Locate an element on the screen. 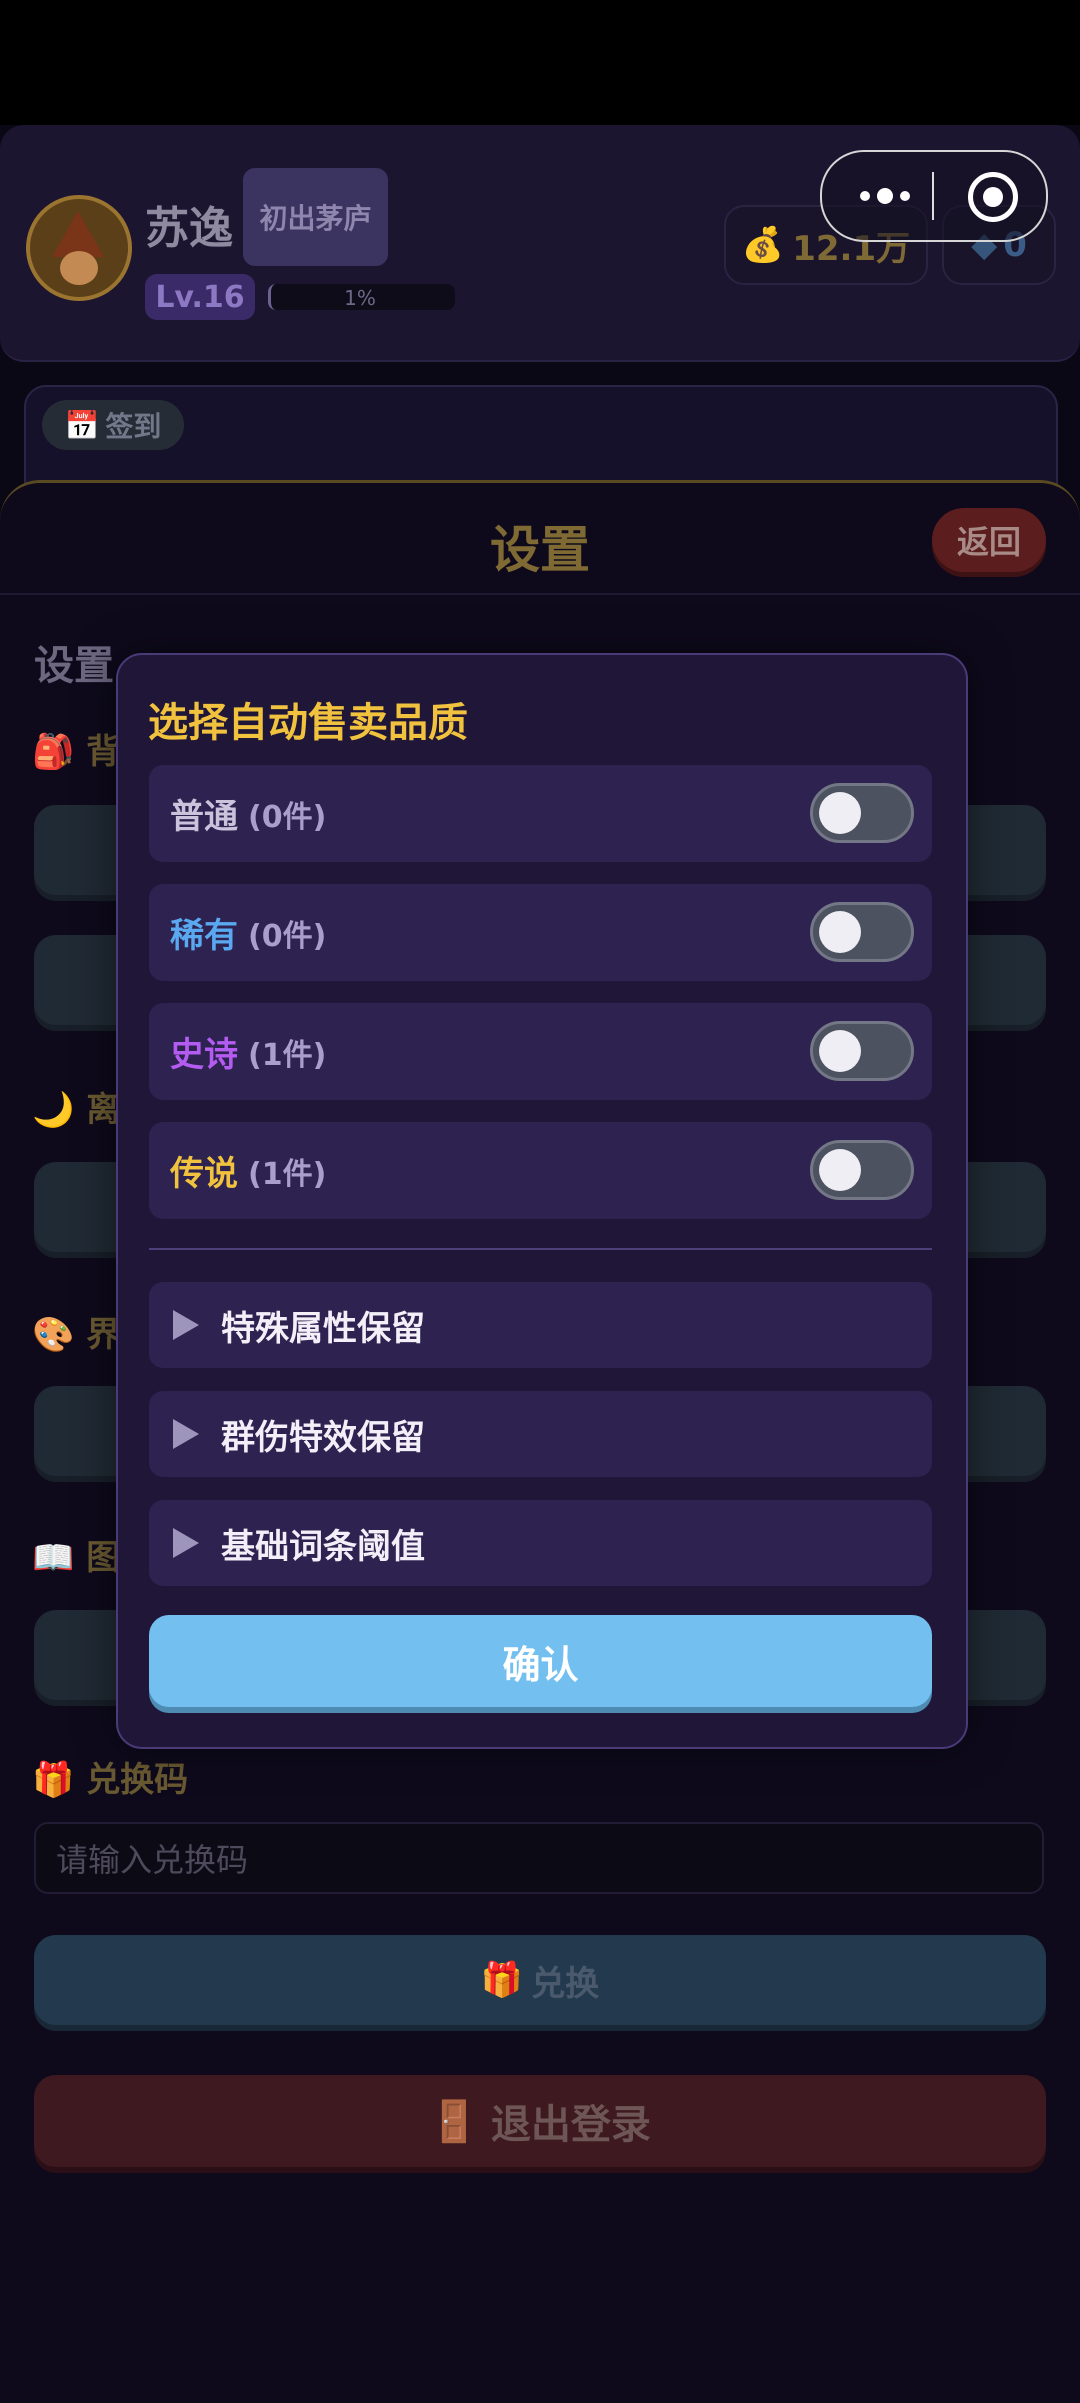 The width and height of the screenshot is (1080, 2403). section-redeem: 🎁 兑换码 is located at coordinates (110, 1776).